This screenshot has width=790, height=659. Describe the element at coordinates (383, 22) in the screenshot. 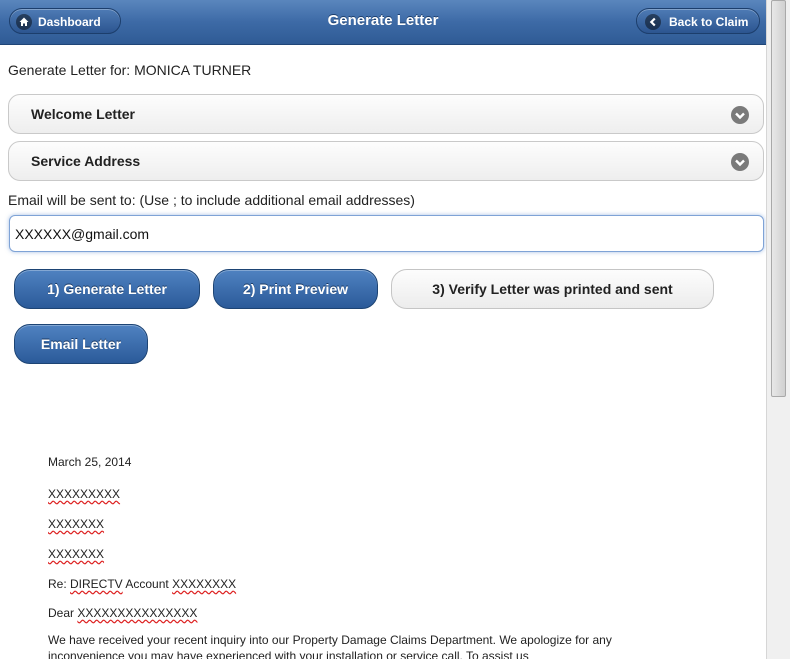

I see `header-bar: Dashboard Generate Letter Back to Claim` at that location.